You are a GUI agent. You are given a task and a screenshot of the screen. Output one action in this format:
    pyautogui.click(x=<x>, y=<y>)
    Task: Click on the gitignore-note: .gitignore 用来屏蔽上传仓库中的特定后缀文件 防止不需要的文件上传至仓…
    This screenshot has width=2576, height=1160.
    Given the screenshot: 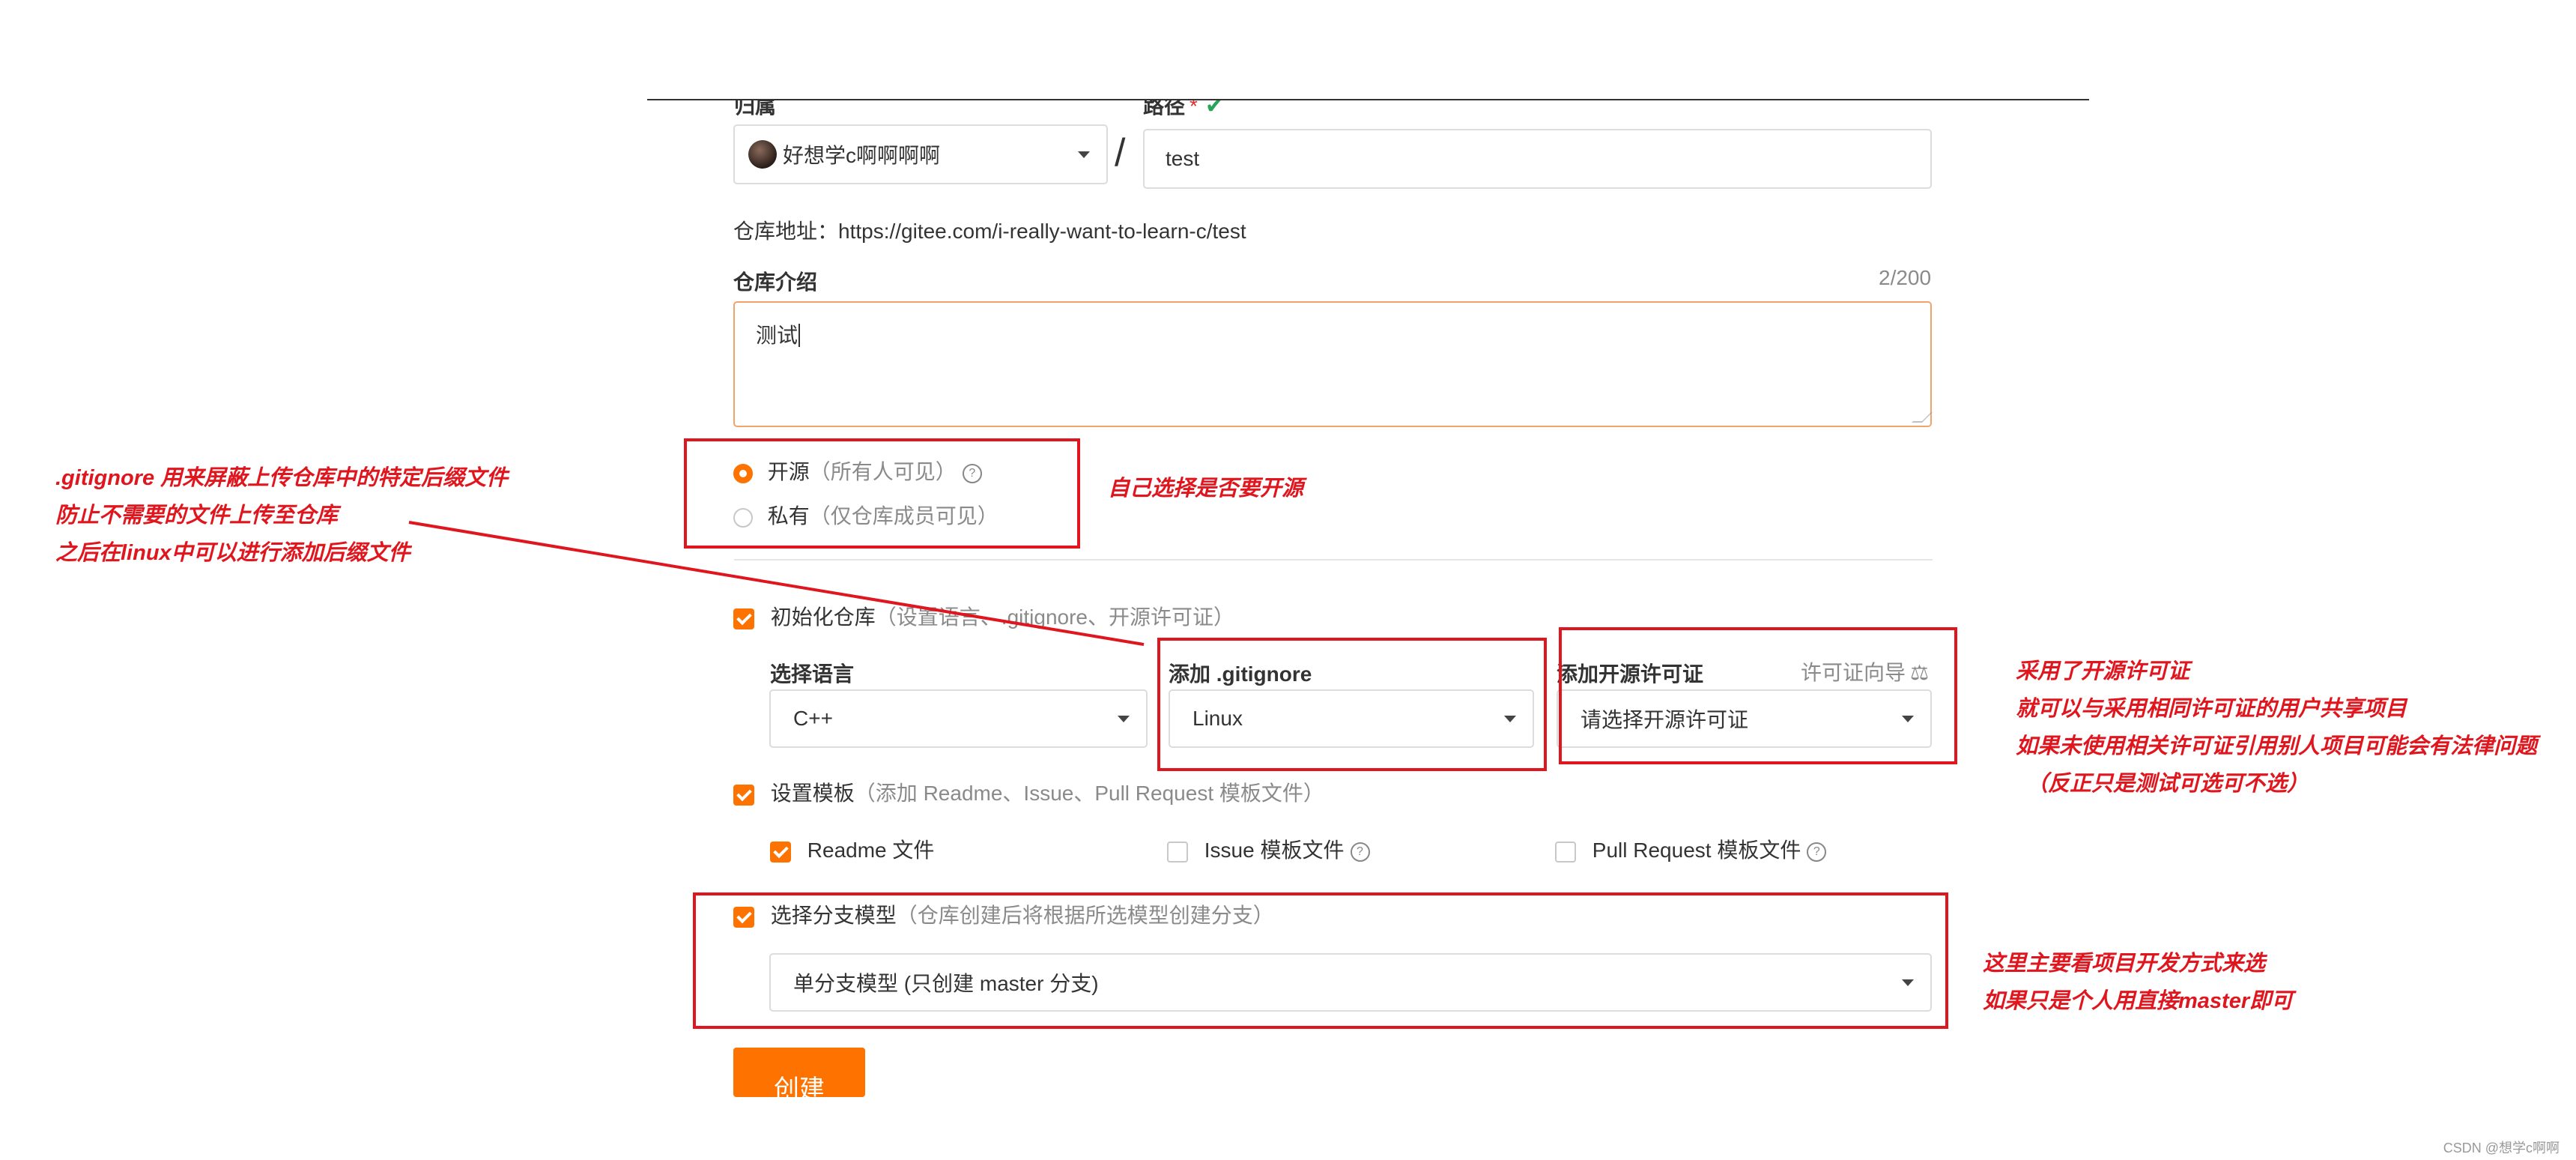 What is the action you would take?
    pyautogui.click(x=281, y=515)
    